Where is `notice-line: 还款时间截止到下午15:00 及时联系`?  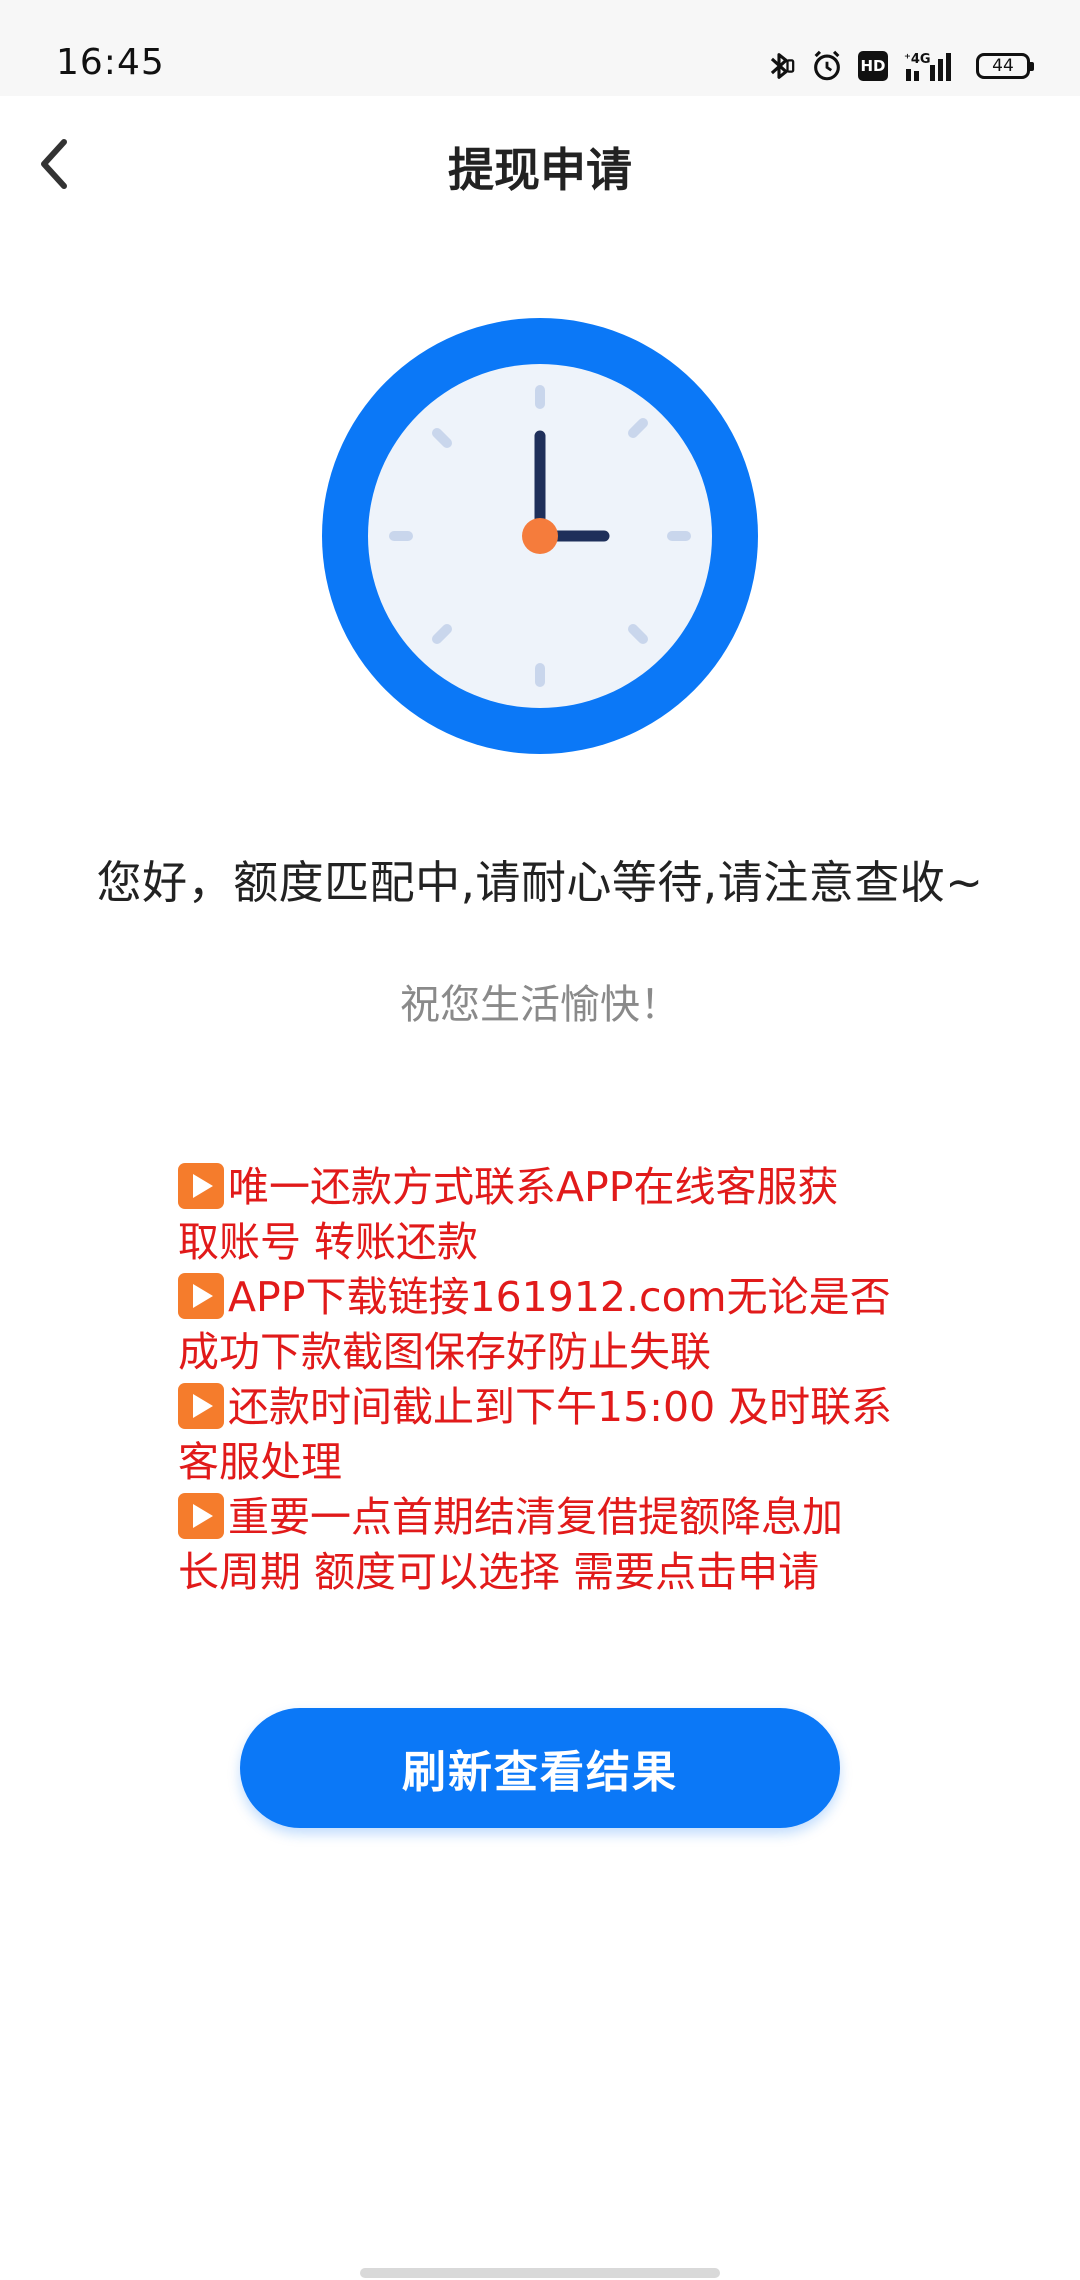
notice-line: 还款时间截止到下午15:00 及时联系 is located at coordinates (548, 1407).